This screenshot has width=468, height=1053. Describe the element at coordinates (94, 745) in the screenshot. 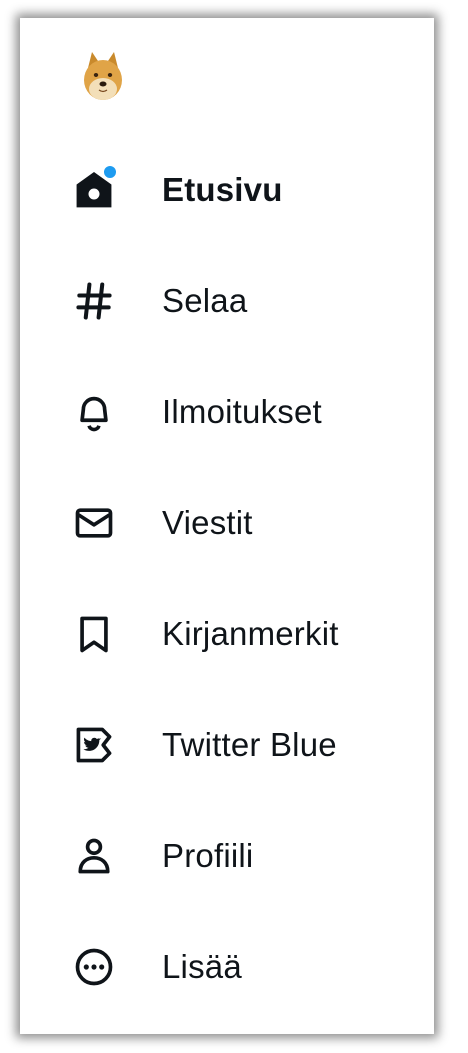

I see `twitter-blue-icon` at that location.